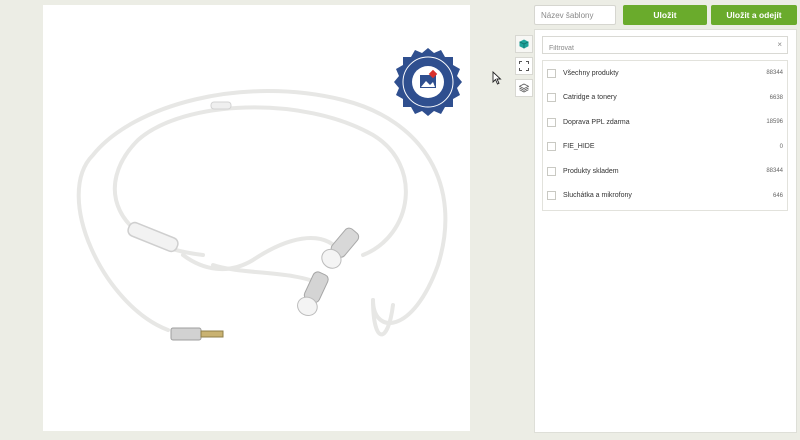  I want to click on list-item-label: Sluchátka a mikrofony, so click(597, 196).